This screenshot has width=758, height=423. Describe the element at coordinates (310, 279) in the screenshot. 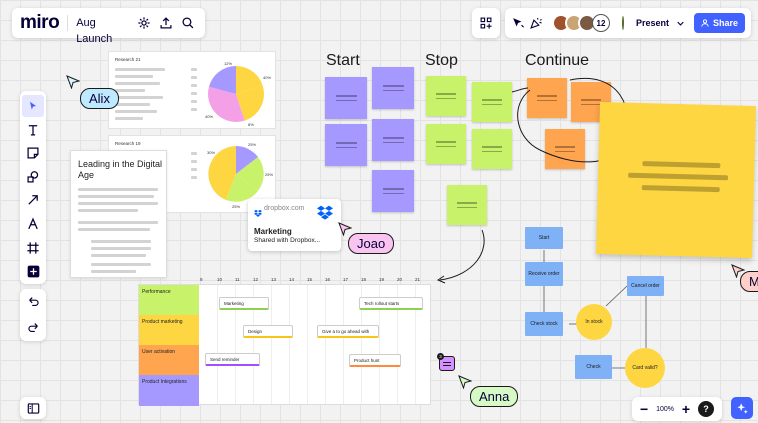

I see `timeline-day: 15` at that location.